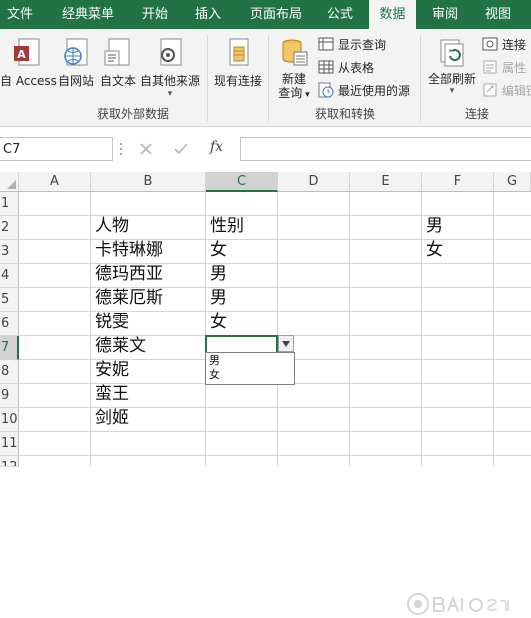  Describe the element at coordinates (76, 52) in the screenshot. I see `web-page-icon` at that location.